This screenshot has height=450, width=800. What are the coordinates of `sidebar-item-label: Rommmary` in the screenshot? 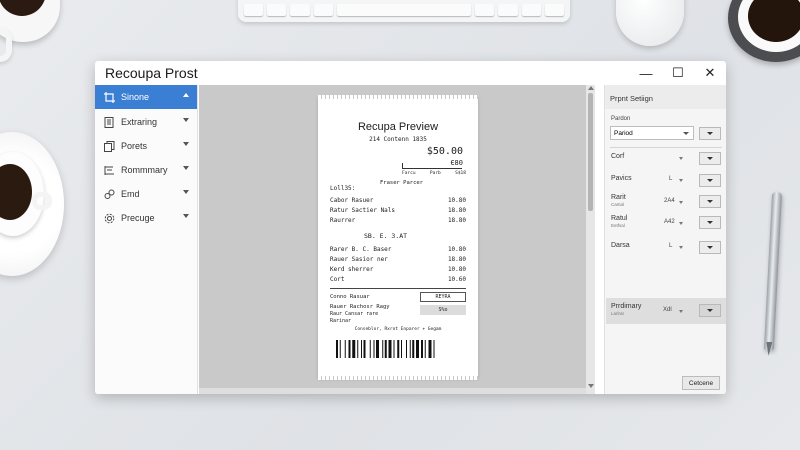 It's located at (144, 170).